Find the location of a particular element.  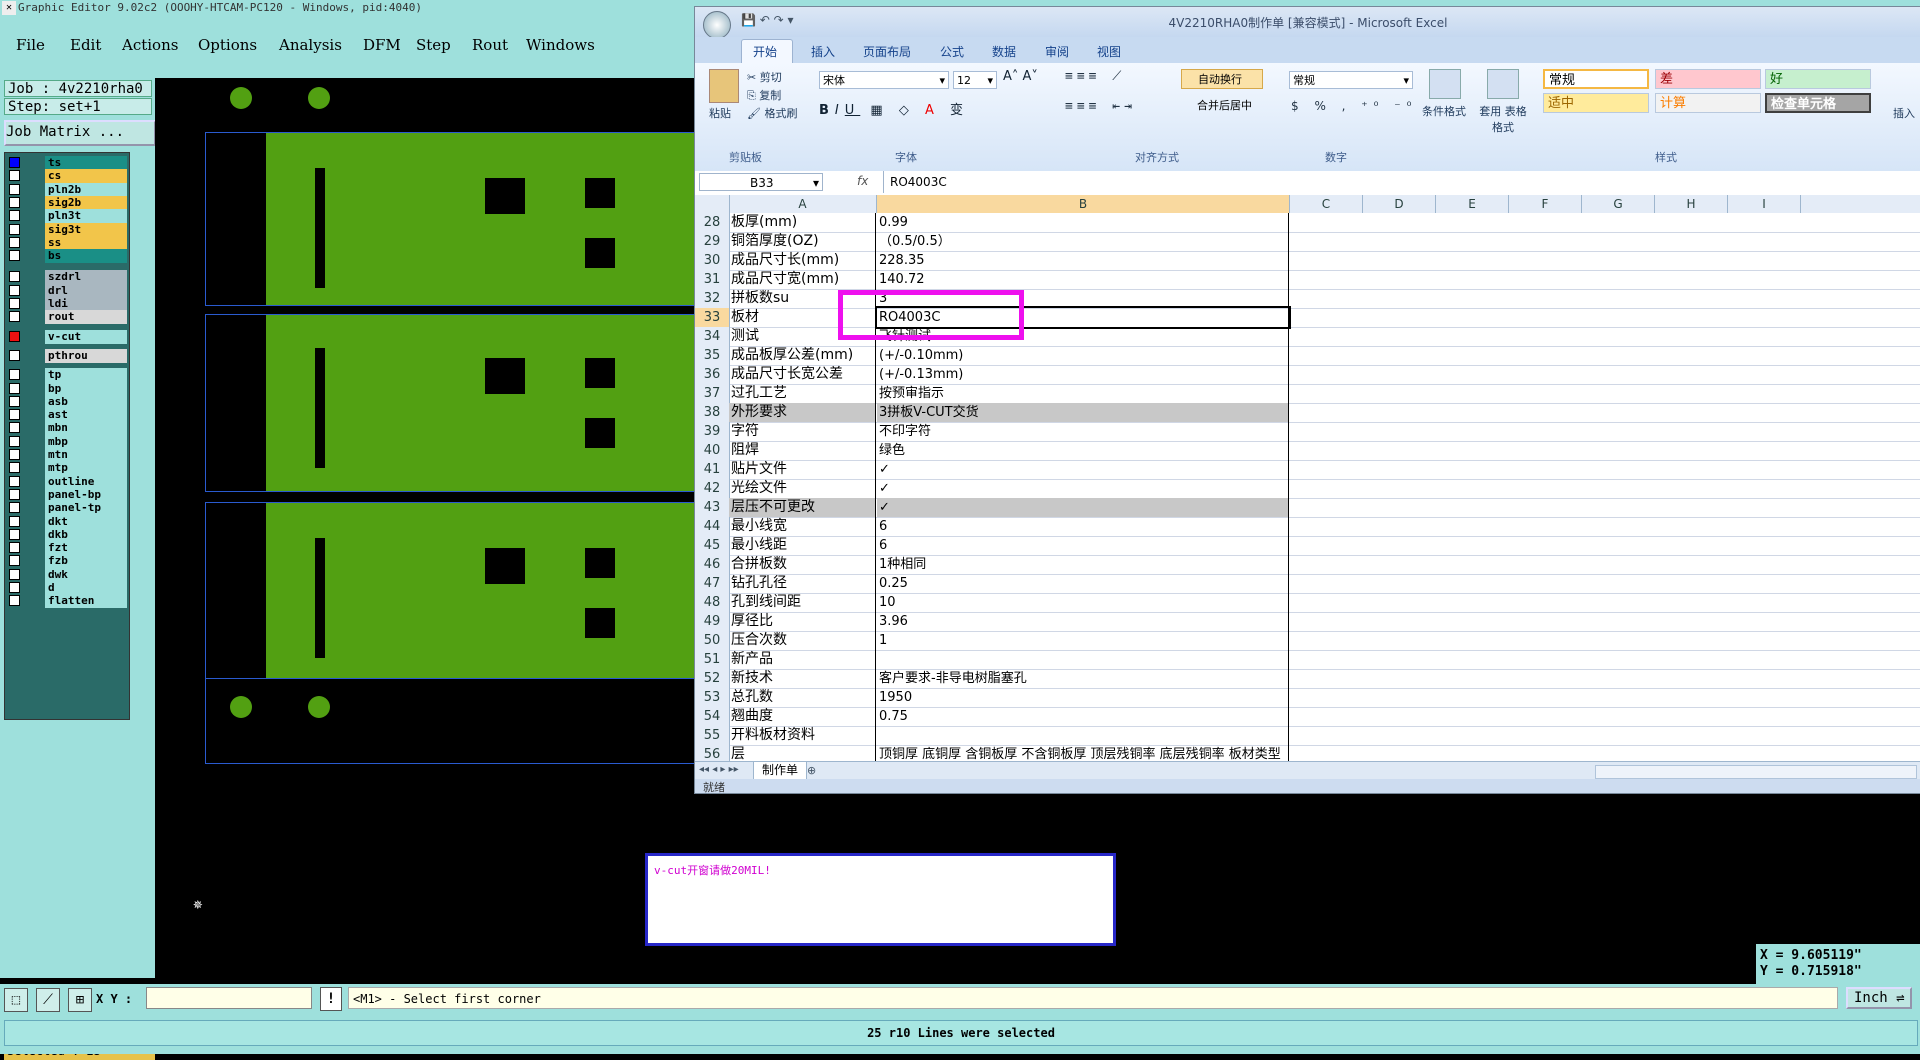

cell-b: （0.5/0.5） is located at coordinates (1083, 241).